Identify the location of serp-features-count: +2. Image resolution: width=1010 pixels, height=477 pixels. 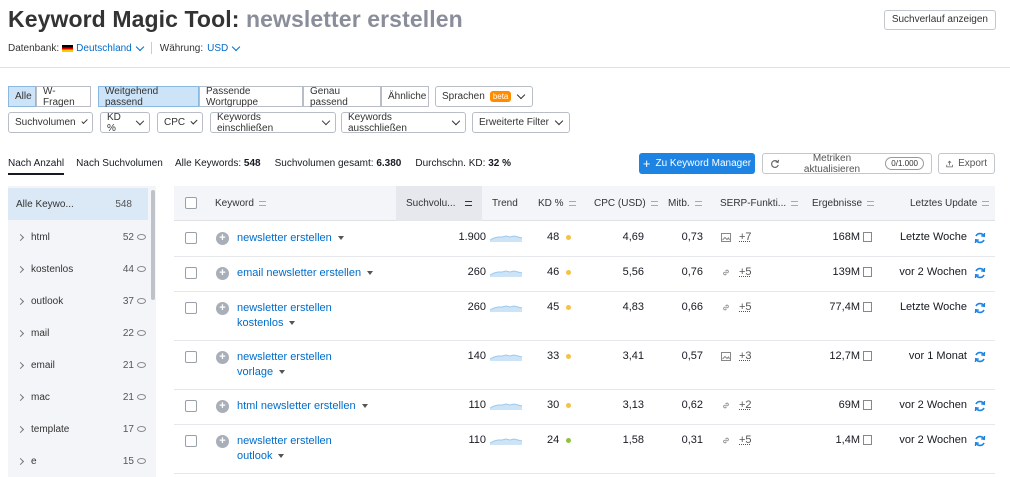
(745, 405).